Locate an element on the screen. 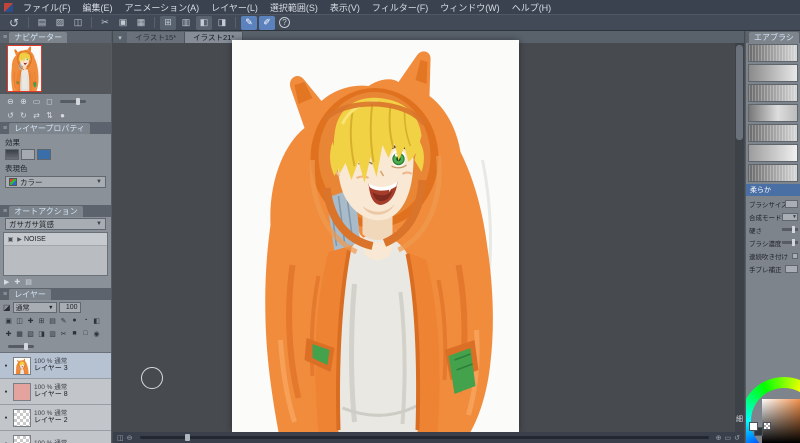  navigator-tab: ナビゲーター is located at coordinates (38, 37).